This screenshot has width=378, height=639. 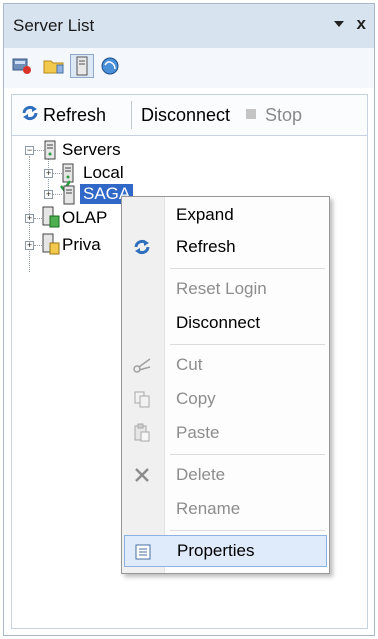 What do you see at coordinates (84, 218) in the screenshot?
I see `tree-node-olap: OLAP` at bounding box center [84, 218].